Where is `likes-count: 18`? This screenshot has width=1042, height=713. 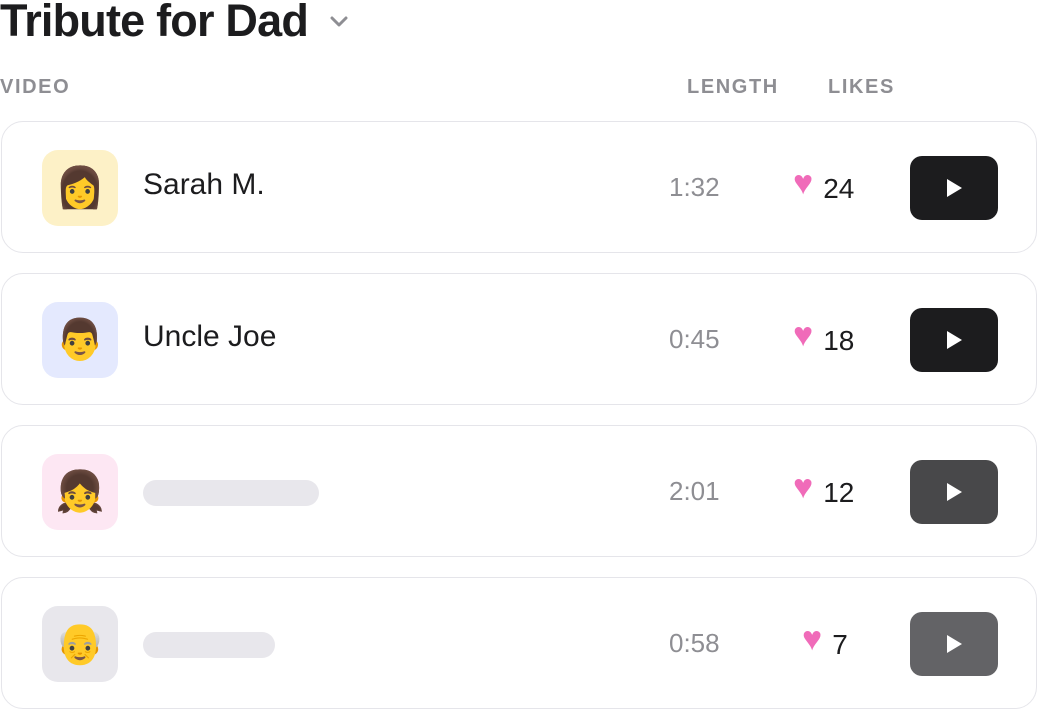
likes-count: 18 is located at coordinates (839, 340).